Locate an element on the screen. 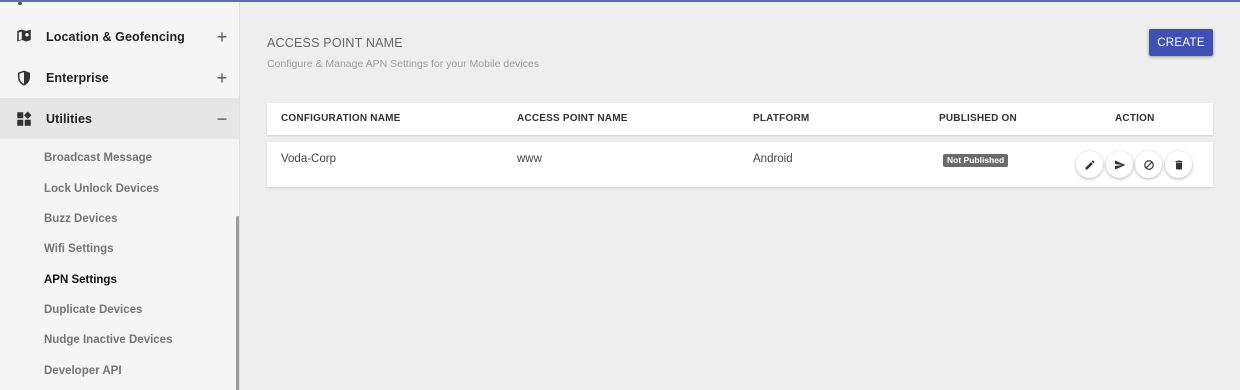  edit-button is located at coordinates (1089, 164).